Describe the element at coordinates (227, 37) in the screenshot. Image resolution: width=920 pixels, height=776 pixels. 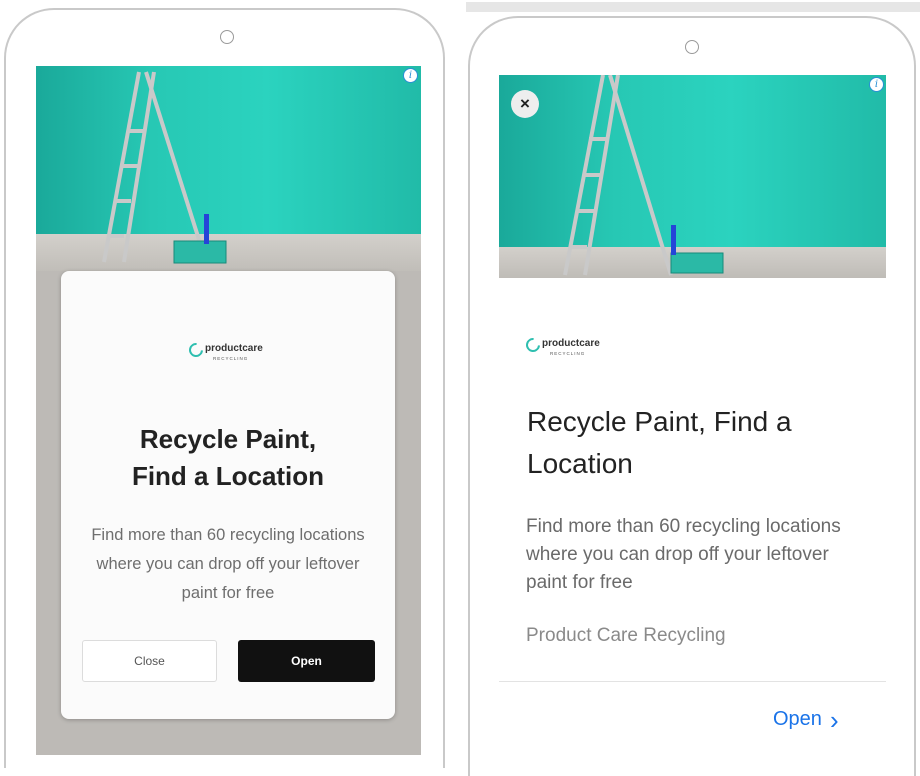
I see `camera-dot-left` at that location.